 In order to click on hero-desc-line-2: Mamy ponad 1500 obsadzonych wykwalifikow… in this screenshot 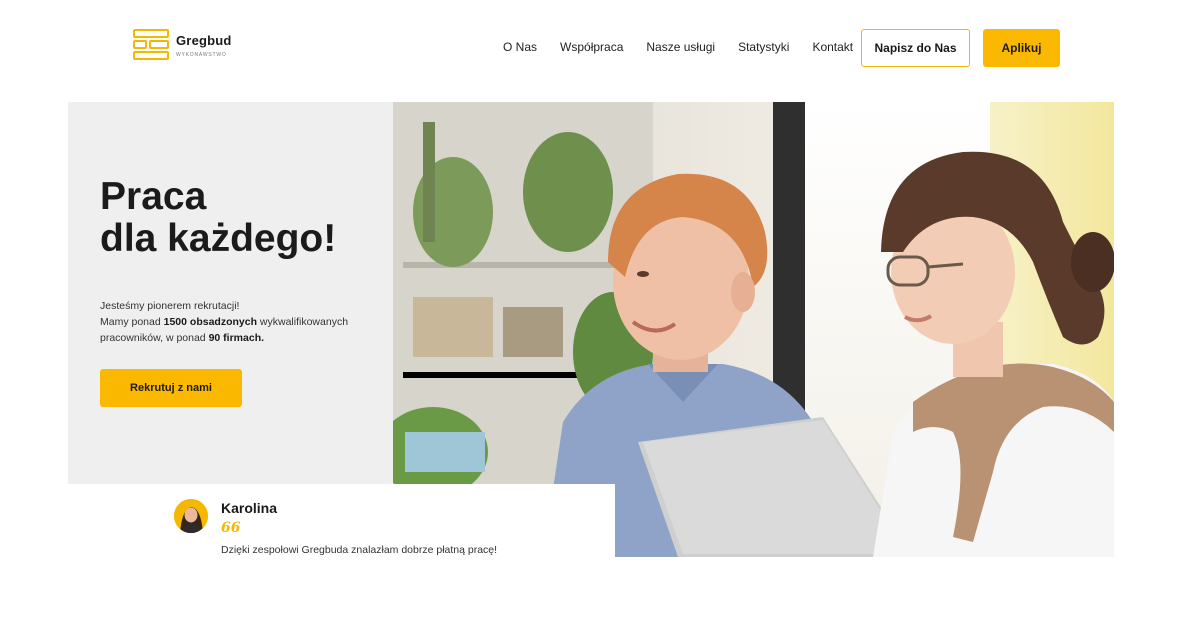, I will do `click(224, 322)`.